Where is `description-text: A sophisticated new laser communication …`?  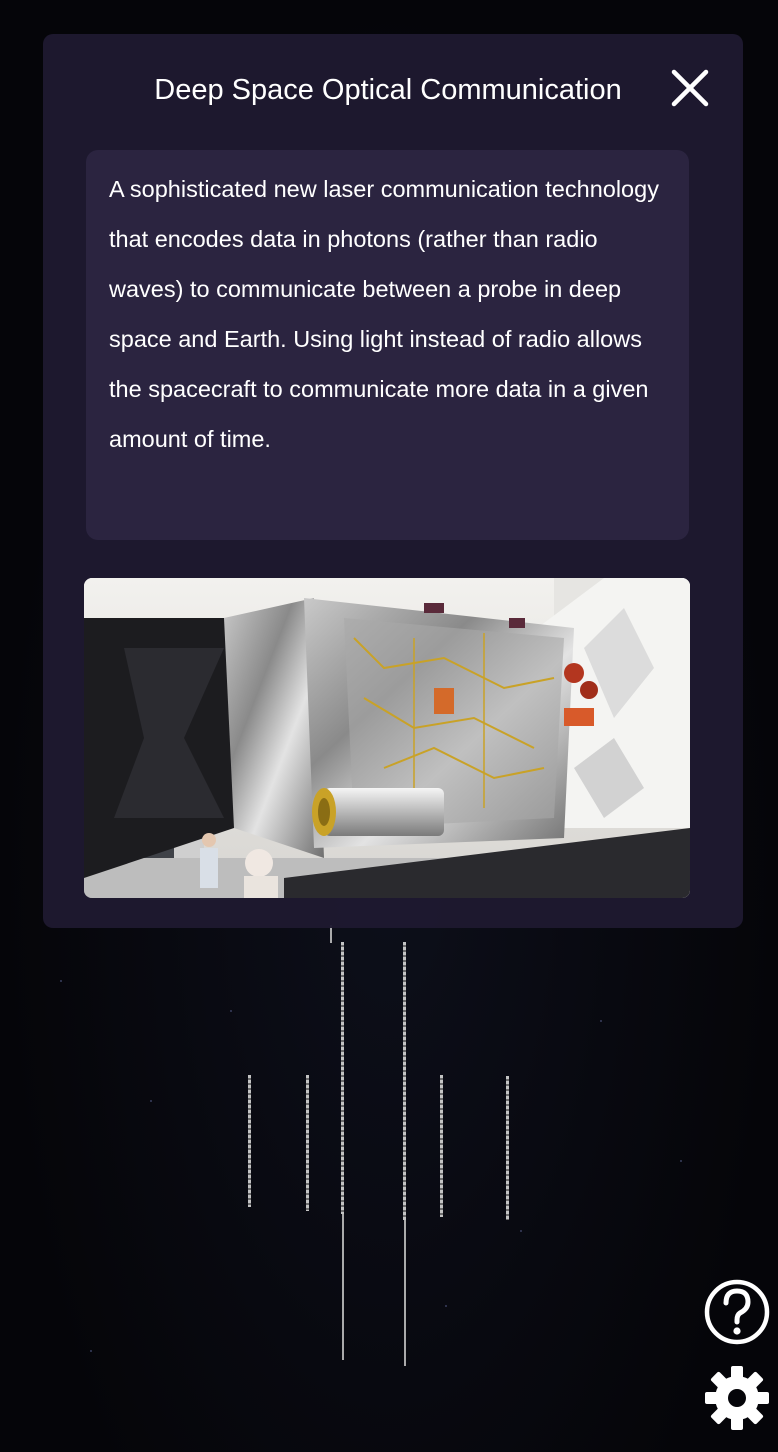
description-text: A sophisticated new laser communication … is located at coordinates (384, 314).